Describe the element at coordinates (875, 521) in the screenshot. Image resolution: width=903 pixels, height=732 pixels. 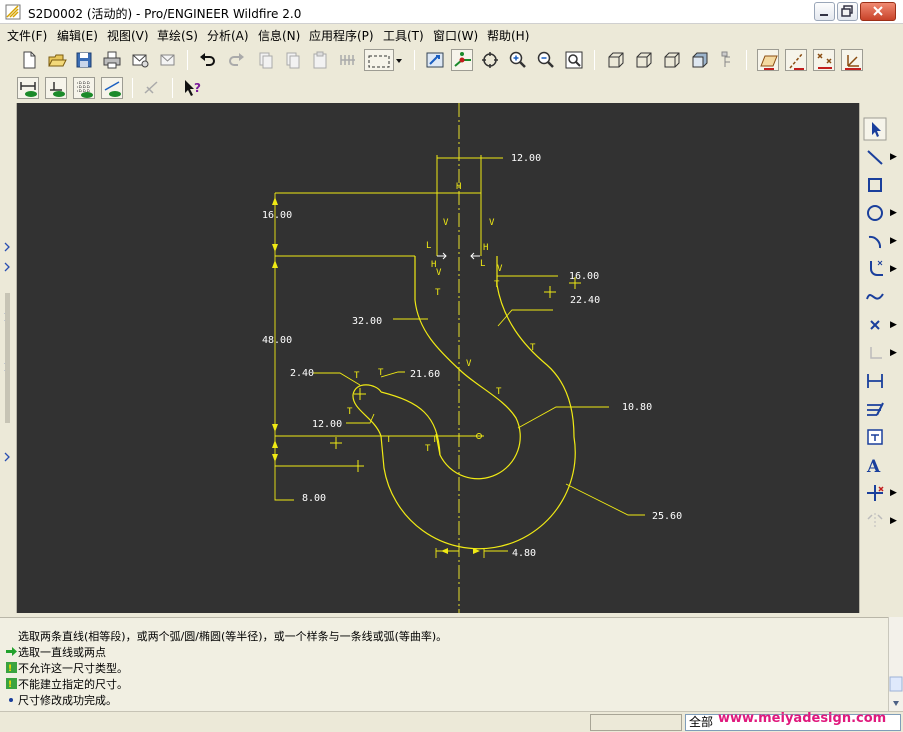
I see `mirror-tool` at that location.